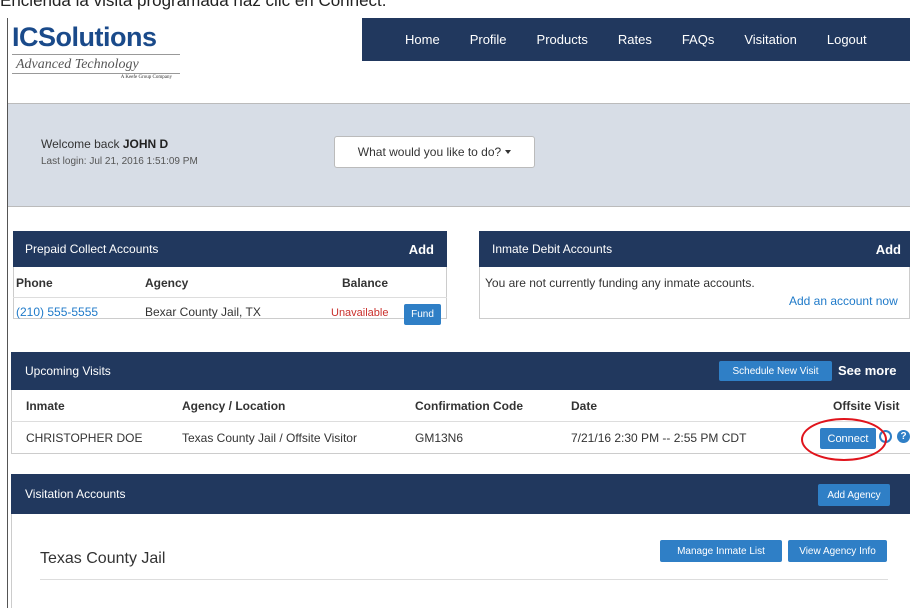 This screenshot has height=608, width=910. I want to click on col-date: Date, so click(584, 406).